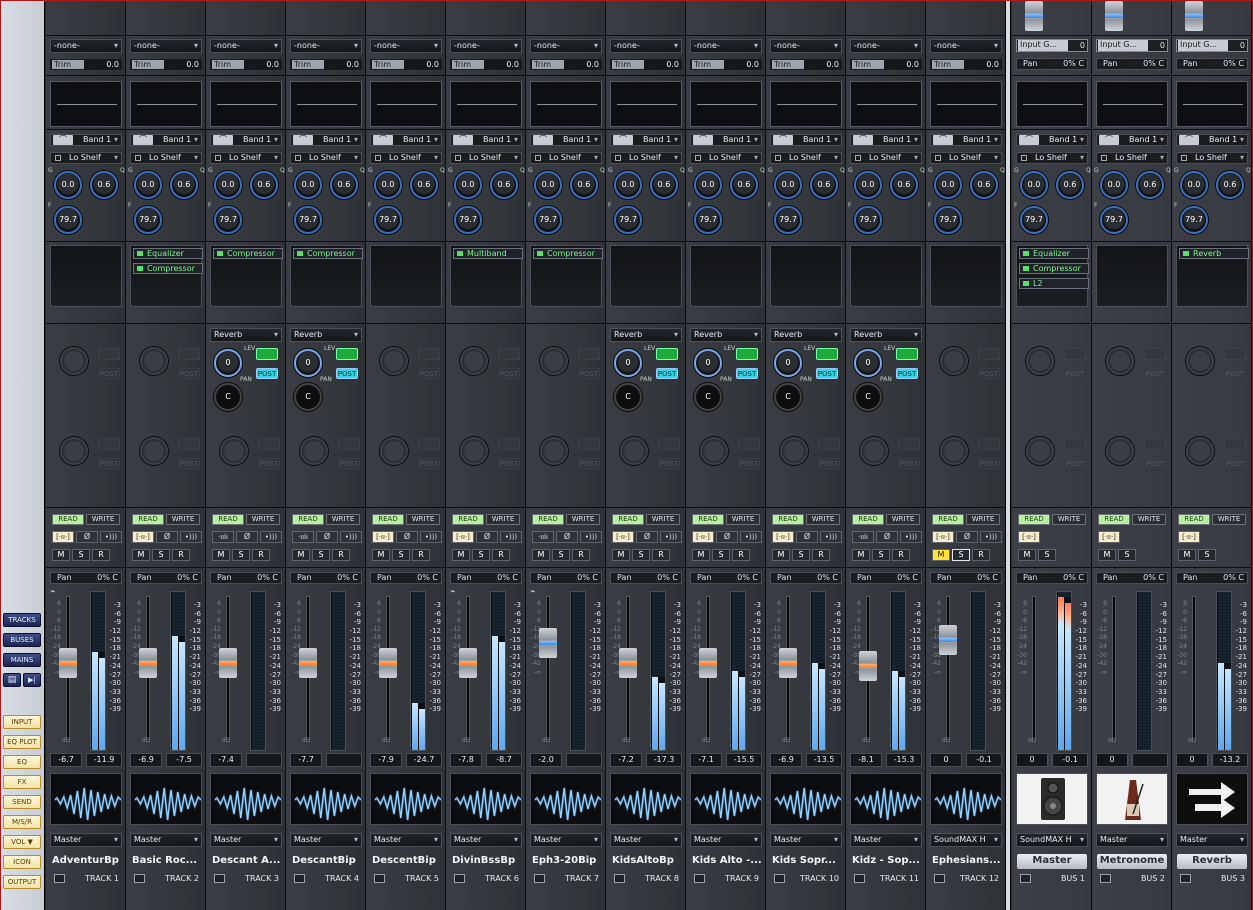 The image size is (1253, 910). I want to click on fx-slot-panel, so click(726, 276).